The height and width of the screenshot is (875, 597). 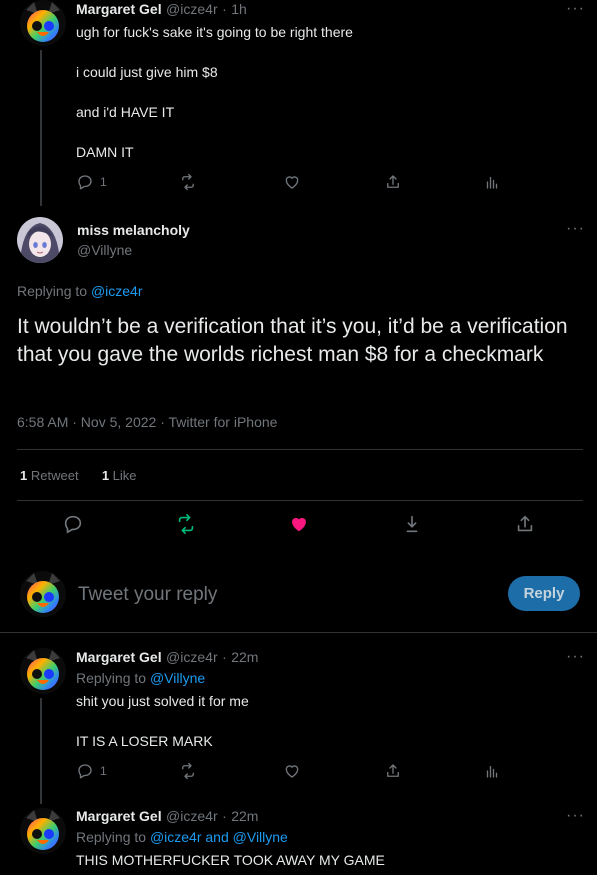 I want to click on reply-button, so click(x=73, y=526).